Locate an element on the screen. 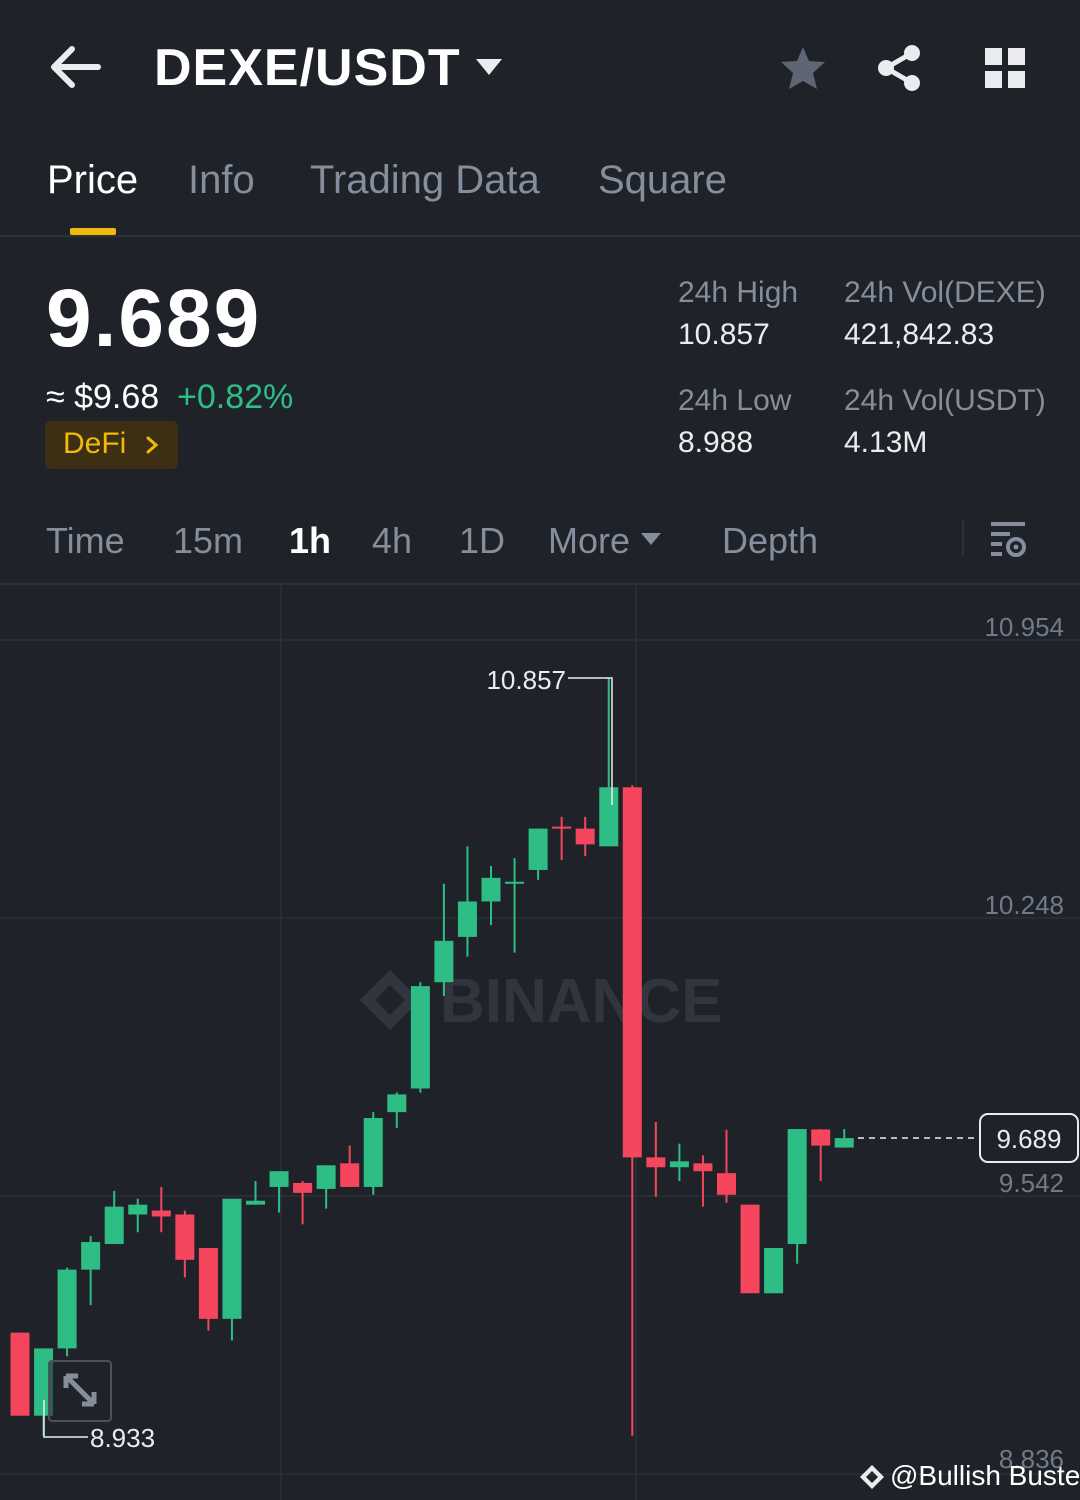 Image resolution: width=1080 pixels, height=1500 pixels. credit-watermark: @Bullish Buster is located at coordinates (985, 1475).